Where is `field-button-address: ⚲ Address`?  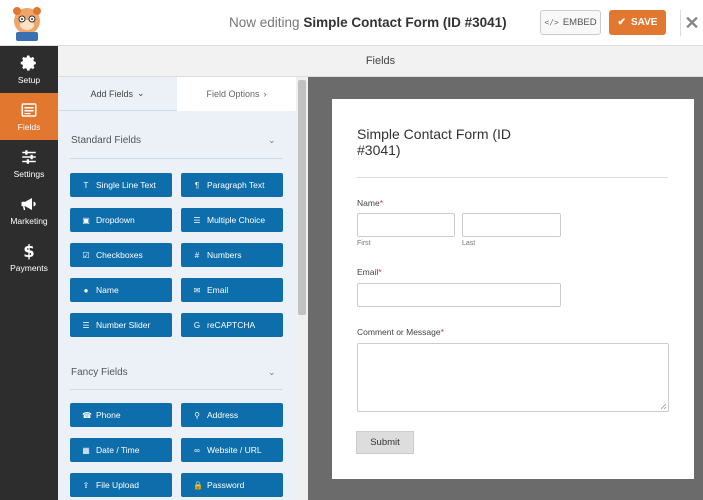 field-button-address: ⚲ Address is located at coordinates (232, 415).